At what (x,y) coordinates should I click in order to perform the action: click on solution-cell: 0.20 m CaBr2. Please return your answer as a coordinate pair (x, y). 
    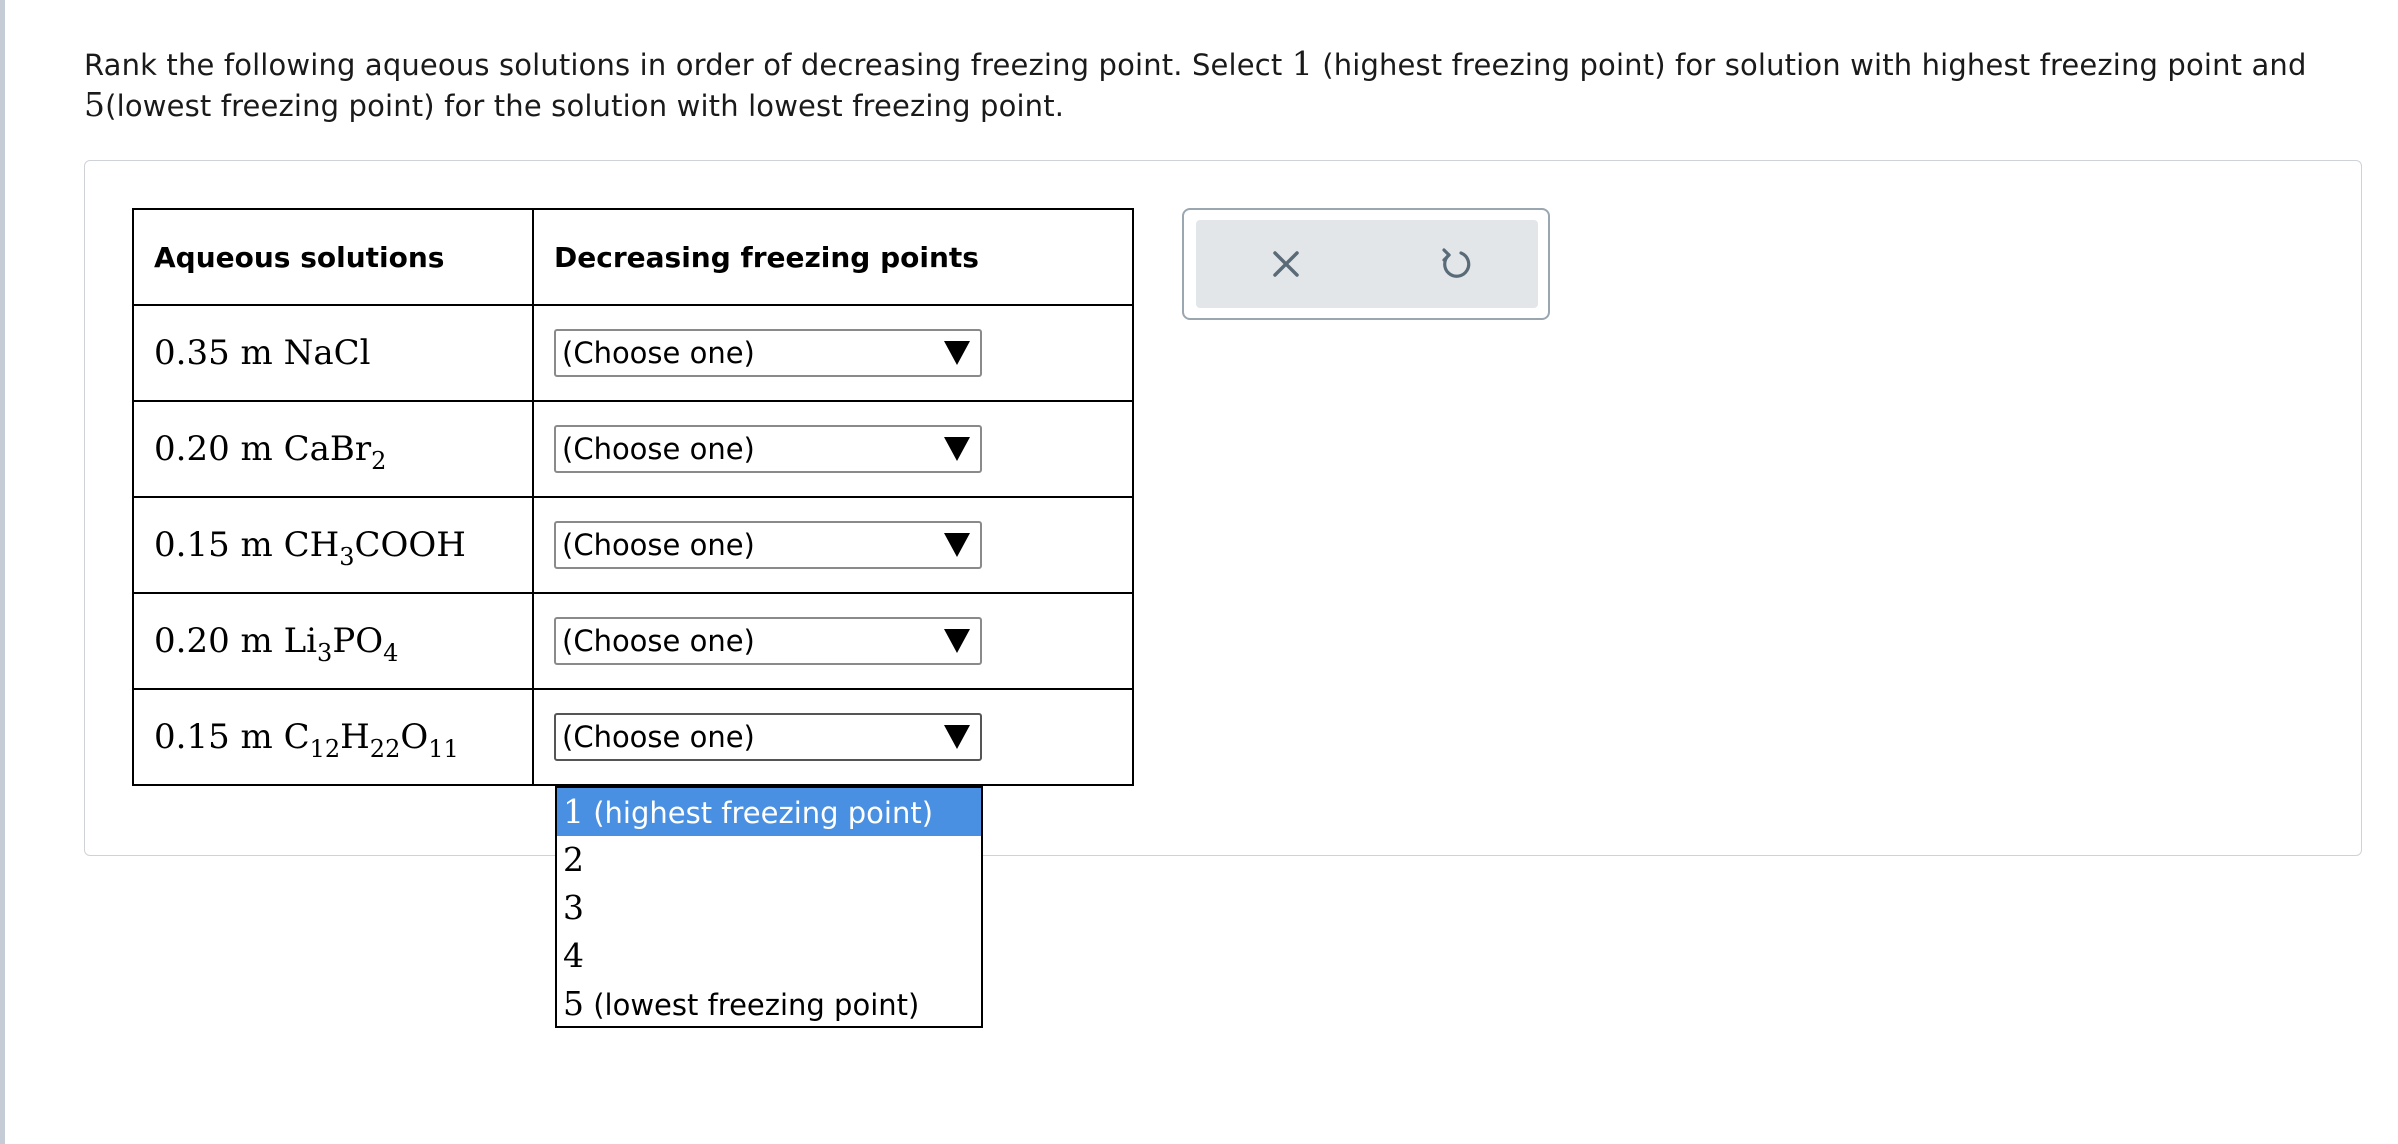
    Looking at the image, I should click on (333, 449).